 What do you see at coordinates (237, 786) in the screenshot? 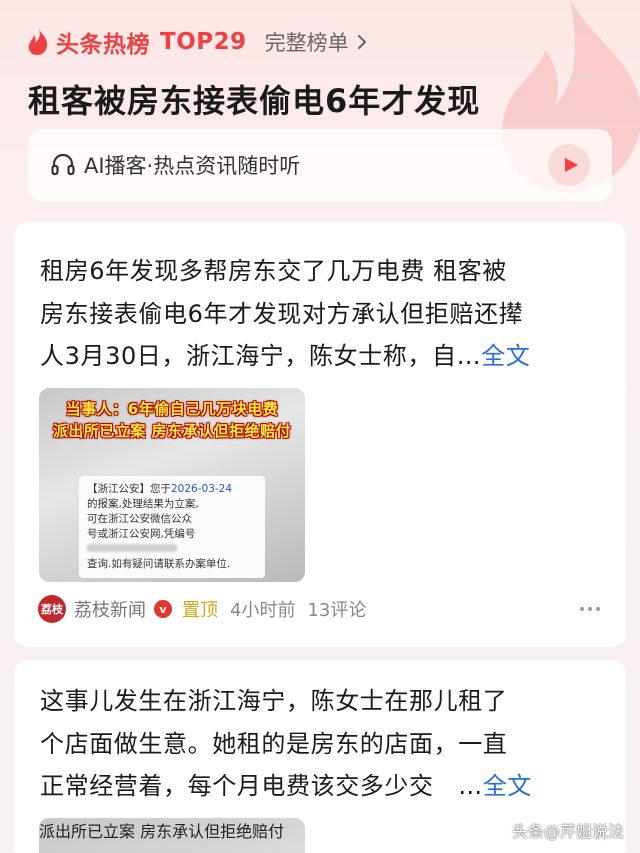
I see `summary-line-text: 正常经营着，每个月电费该交多少交` at bounding box center [237, 786].